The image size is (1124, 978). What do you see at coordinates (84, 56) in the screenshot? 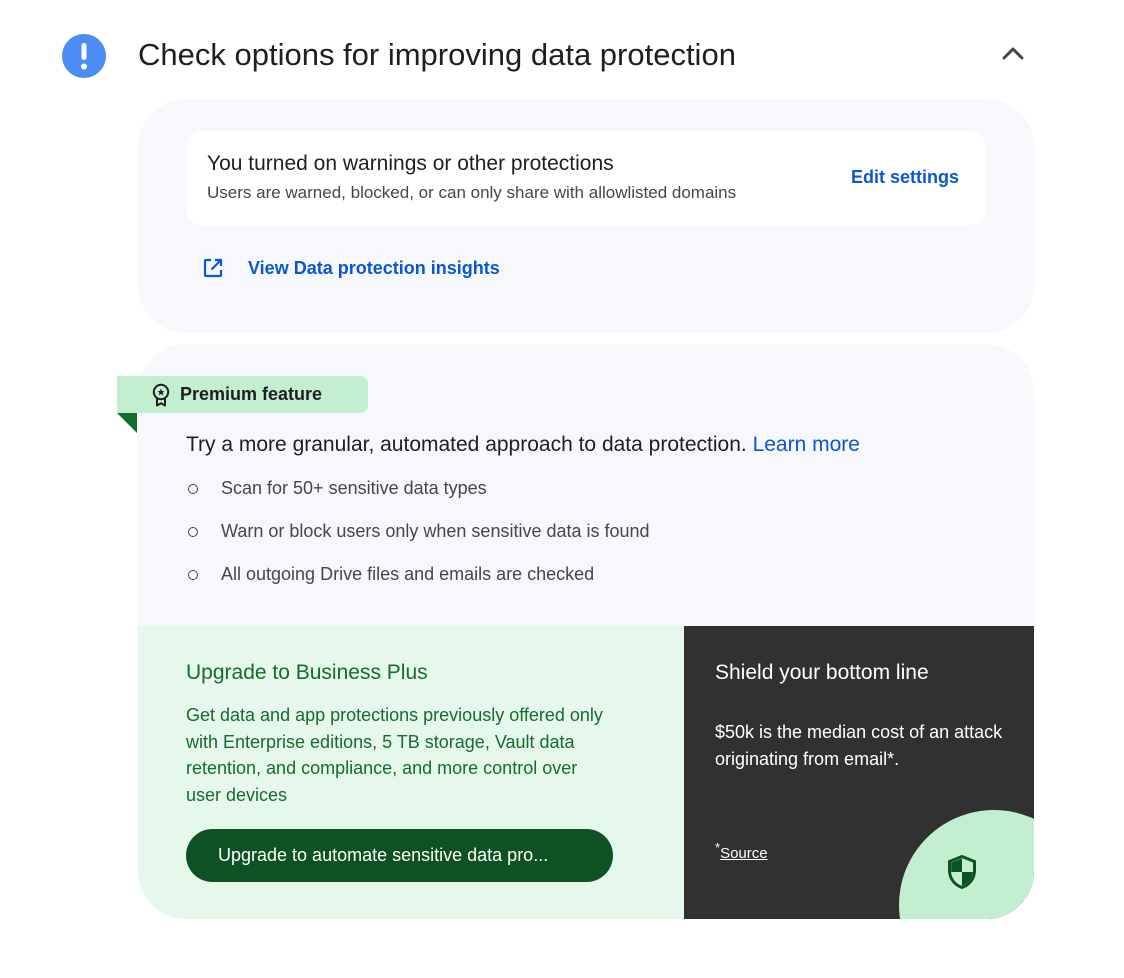
I see `exclamation-icon` at bounding box center [84, 56].